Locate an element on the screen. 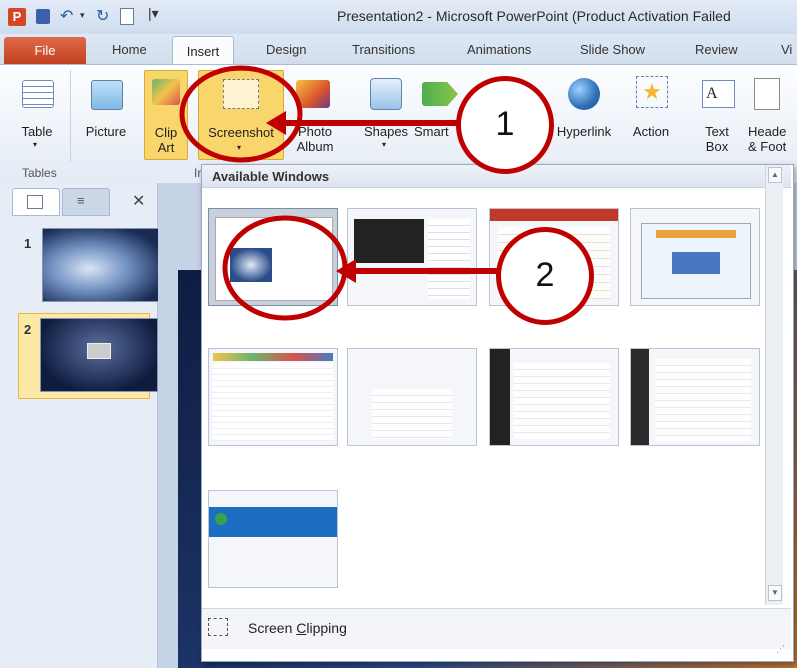  annotation-badge-2: 2 is located at coordinates (545, 276).